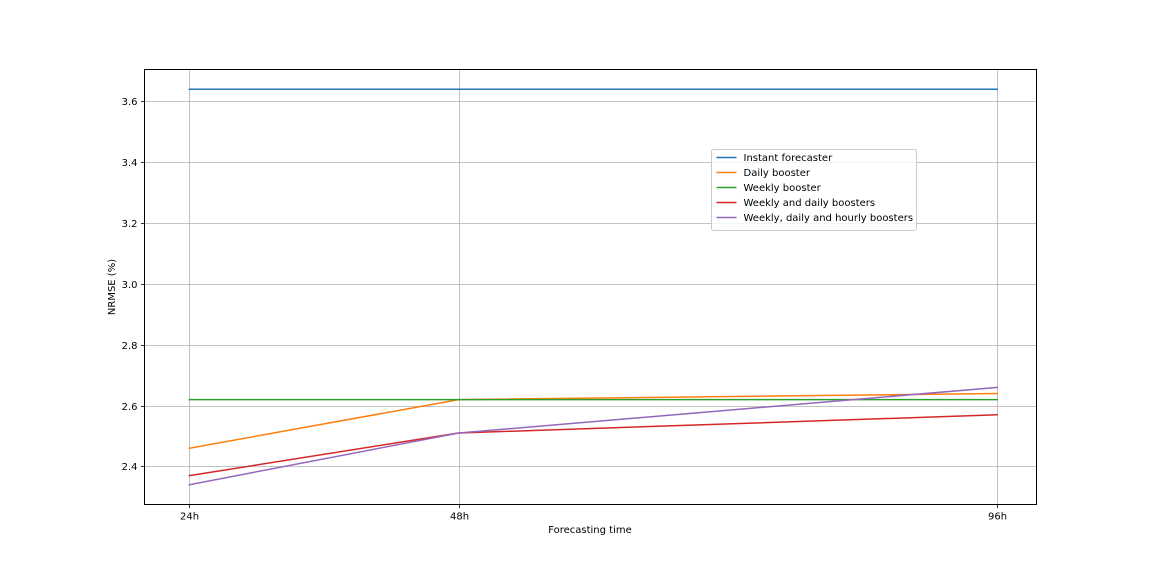  Describe the element at coordinates (130, 467) in the screenshot. I see `y-tick-label: 2.4` at that location.